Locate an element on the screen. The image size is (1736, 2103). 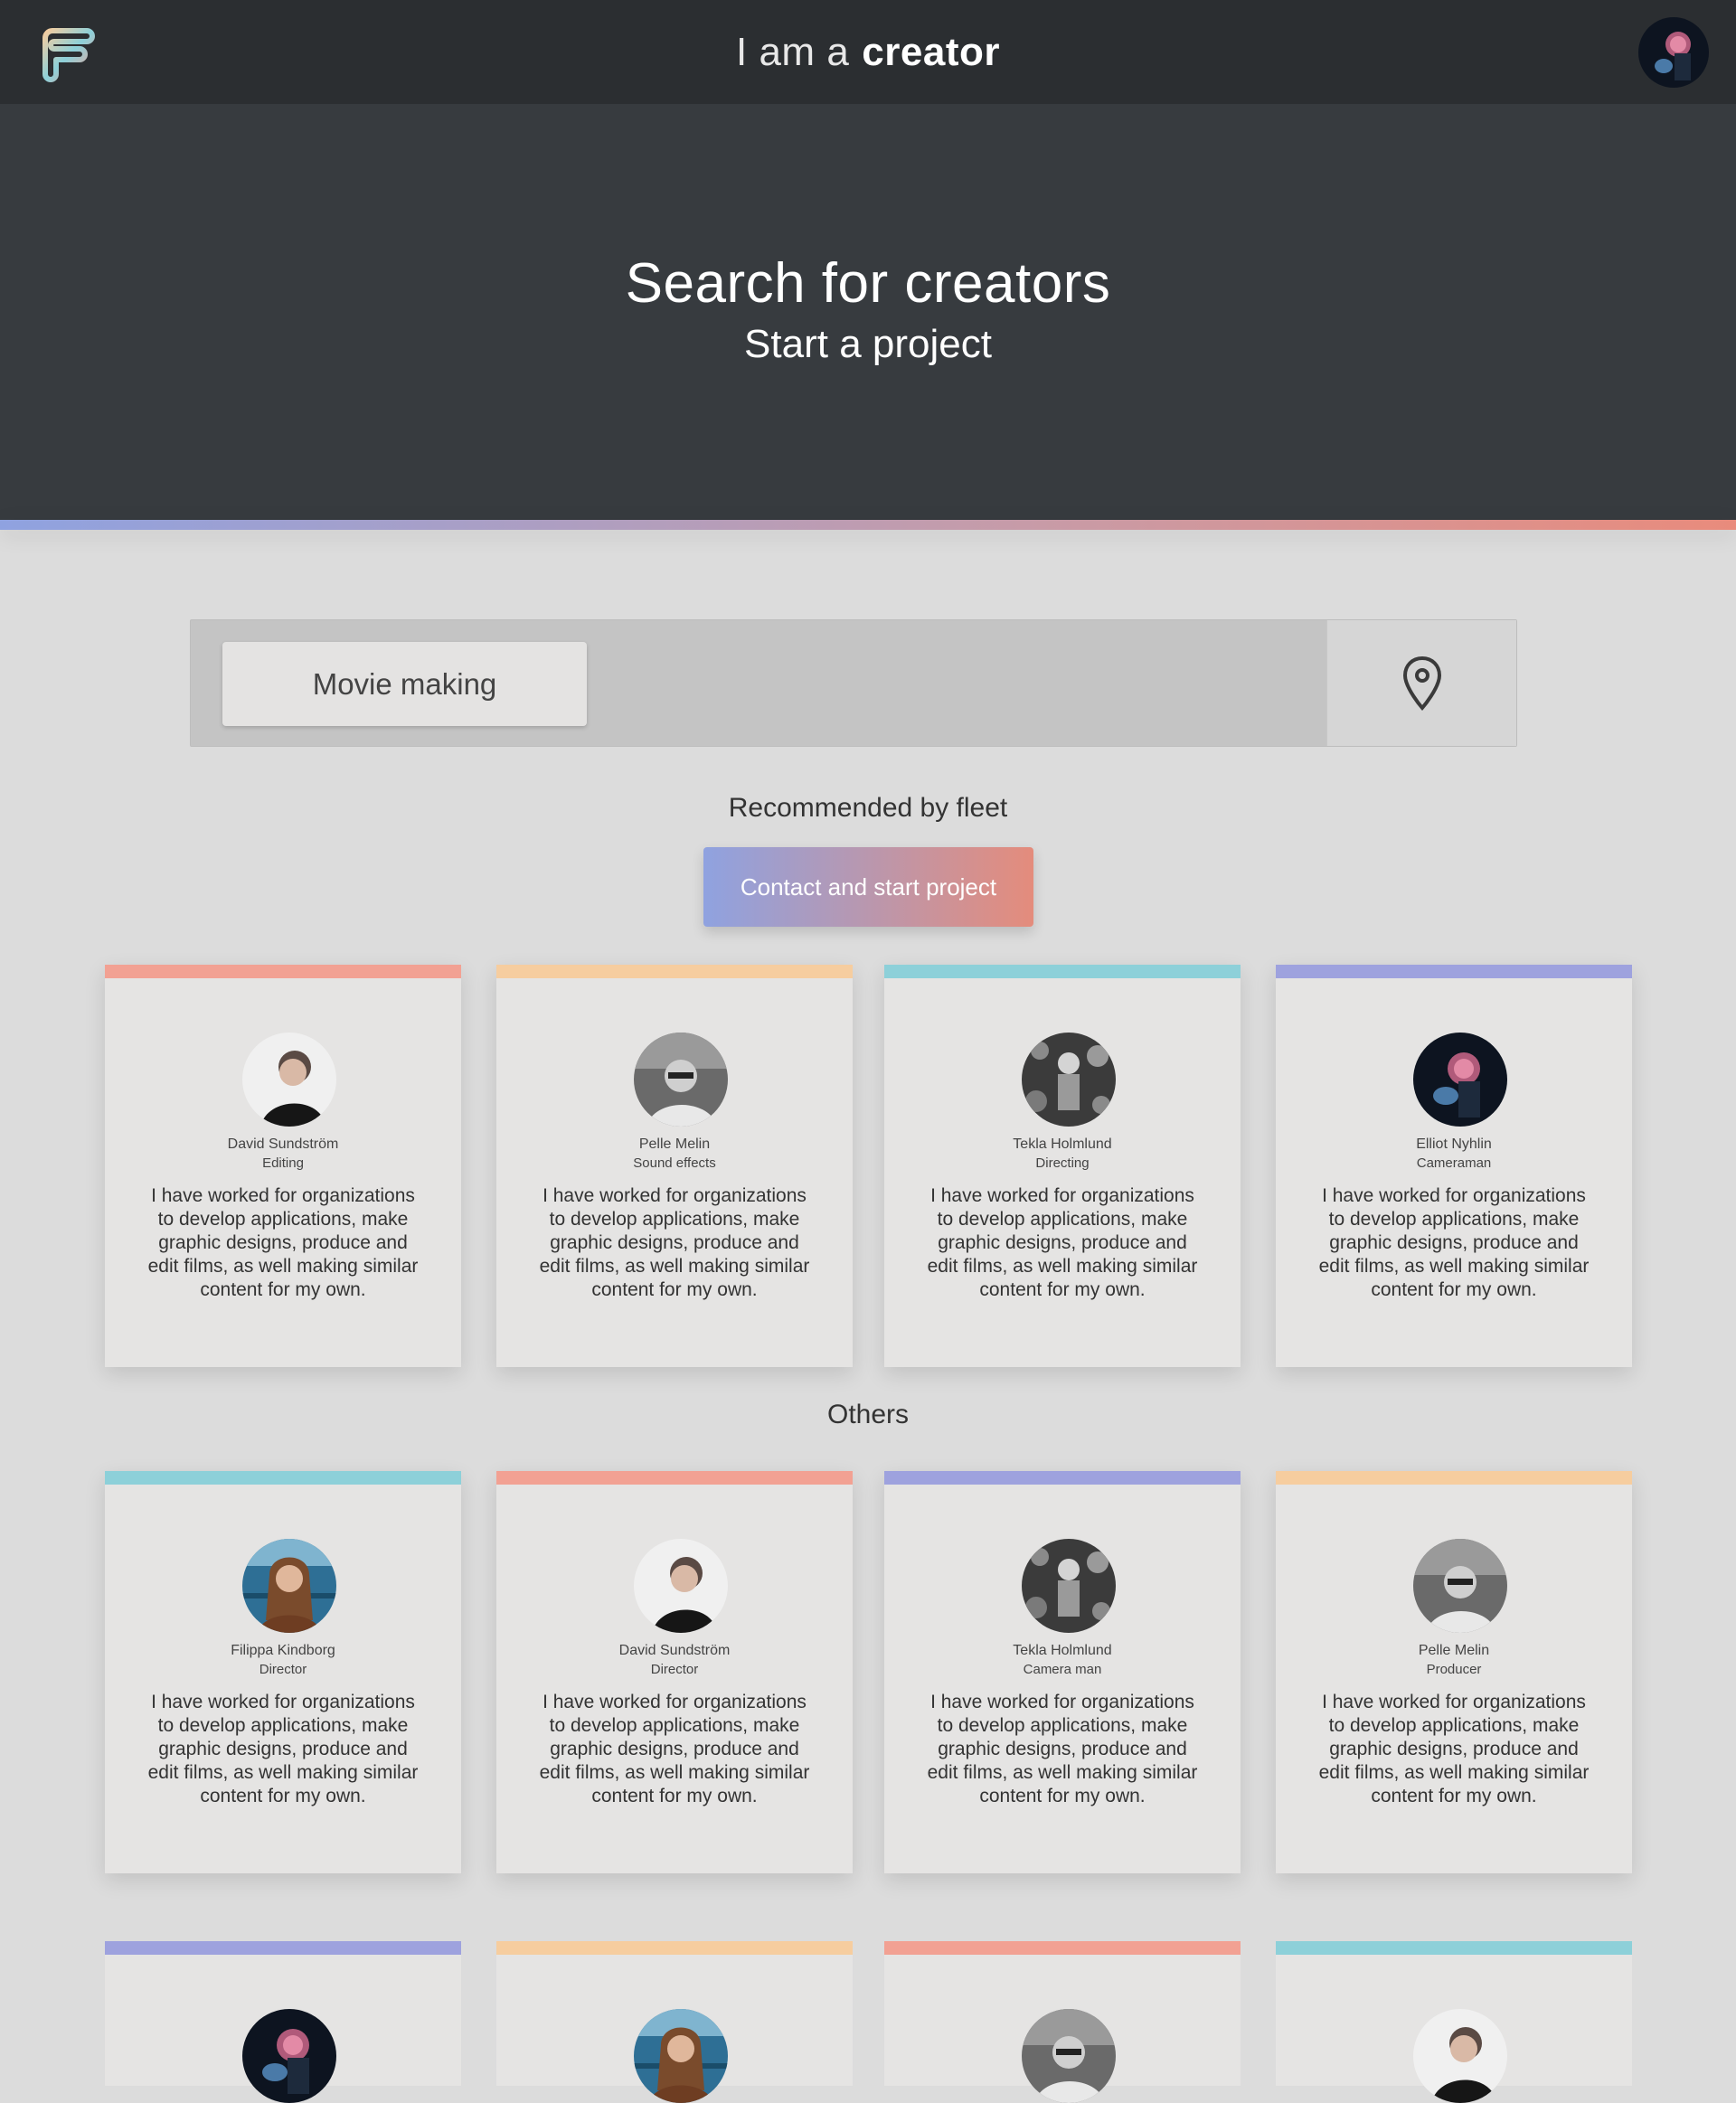
creator-role: Directing is located at coordinates (1062, 1163).